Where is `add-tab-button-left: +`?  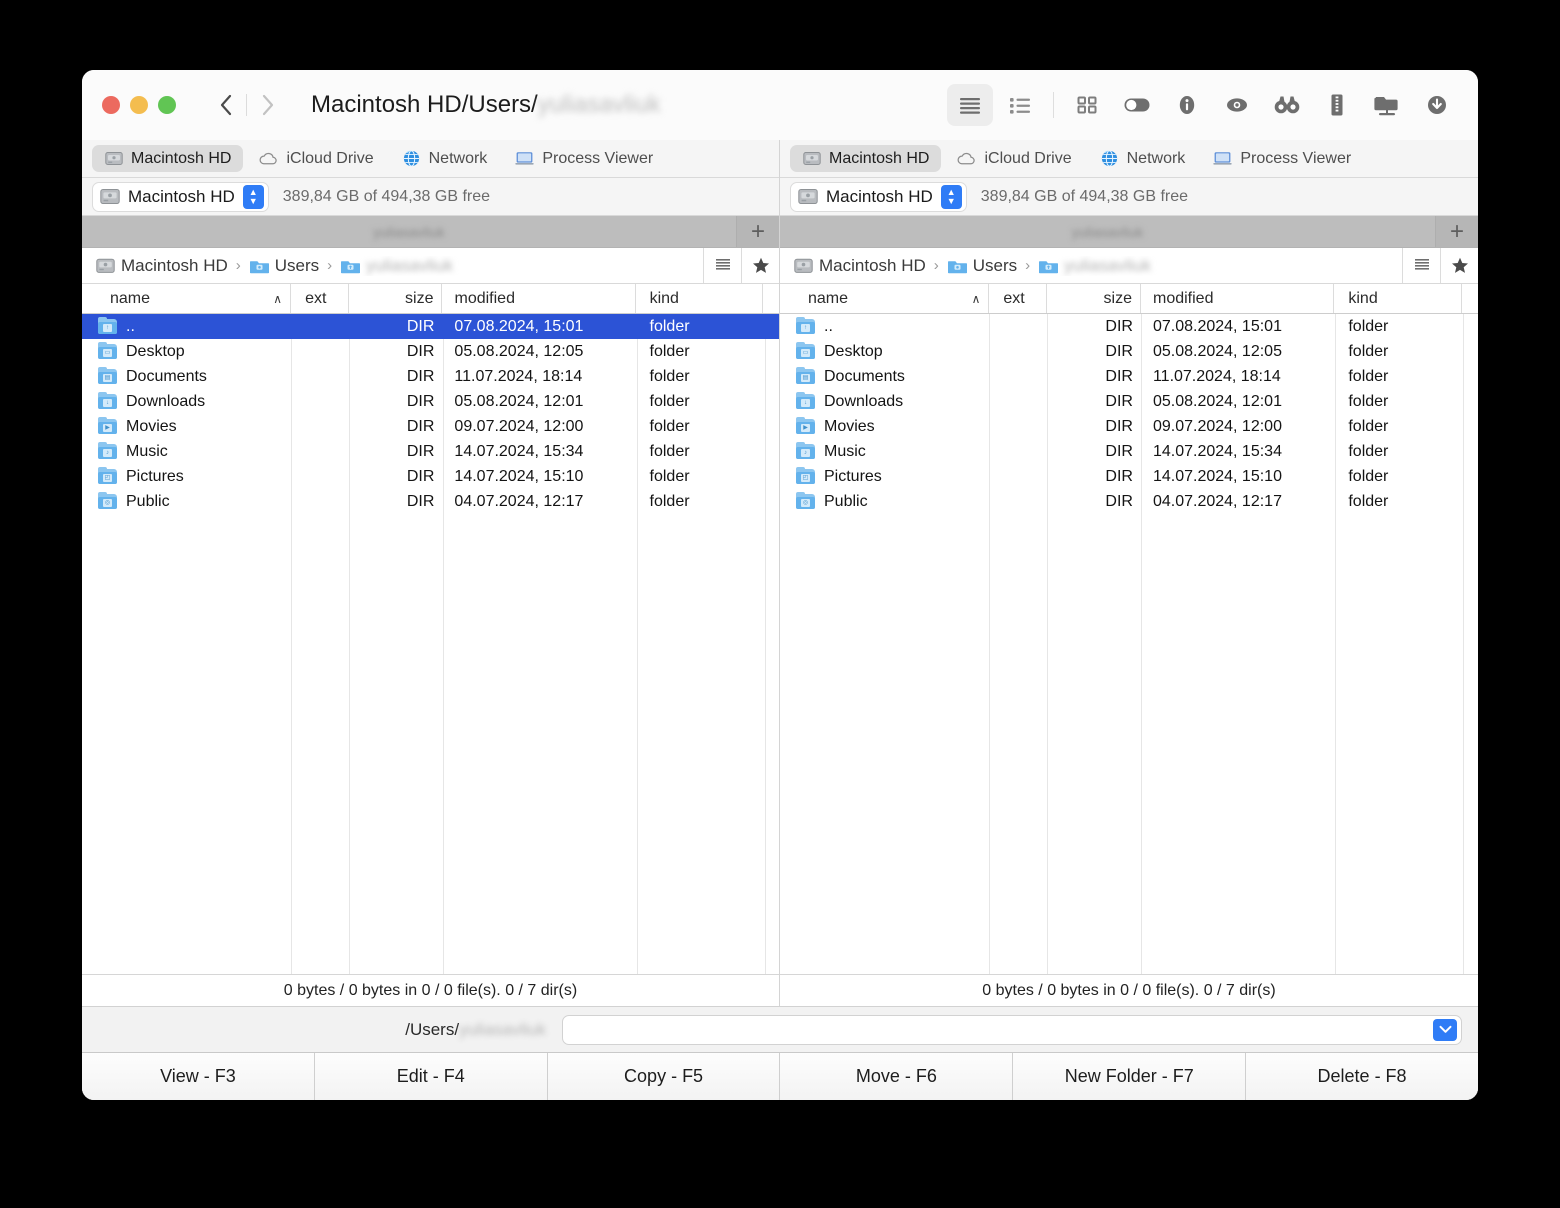
add-tab-button-left: + is located at coordinates (758, 231).